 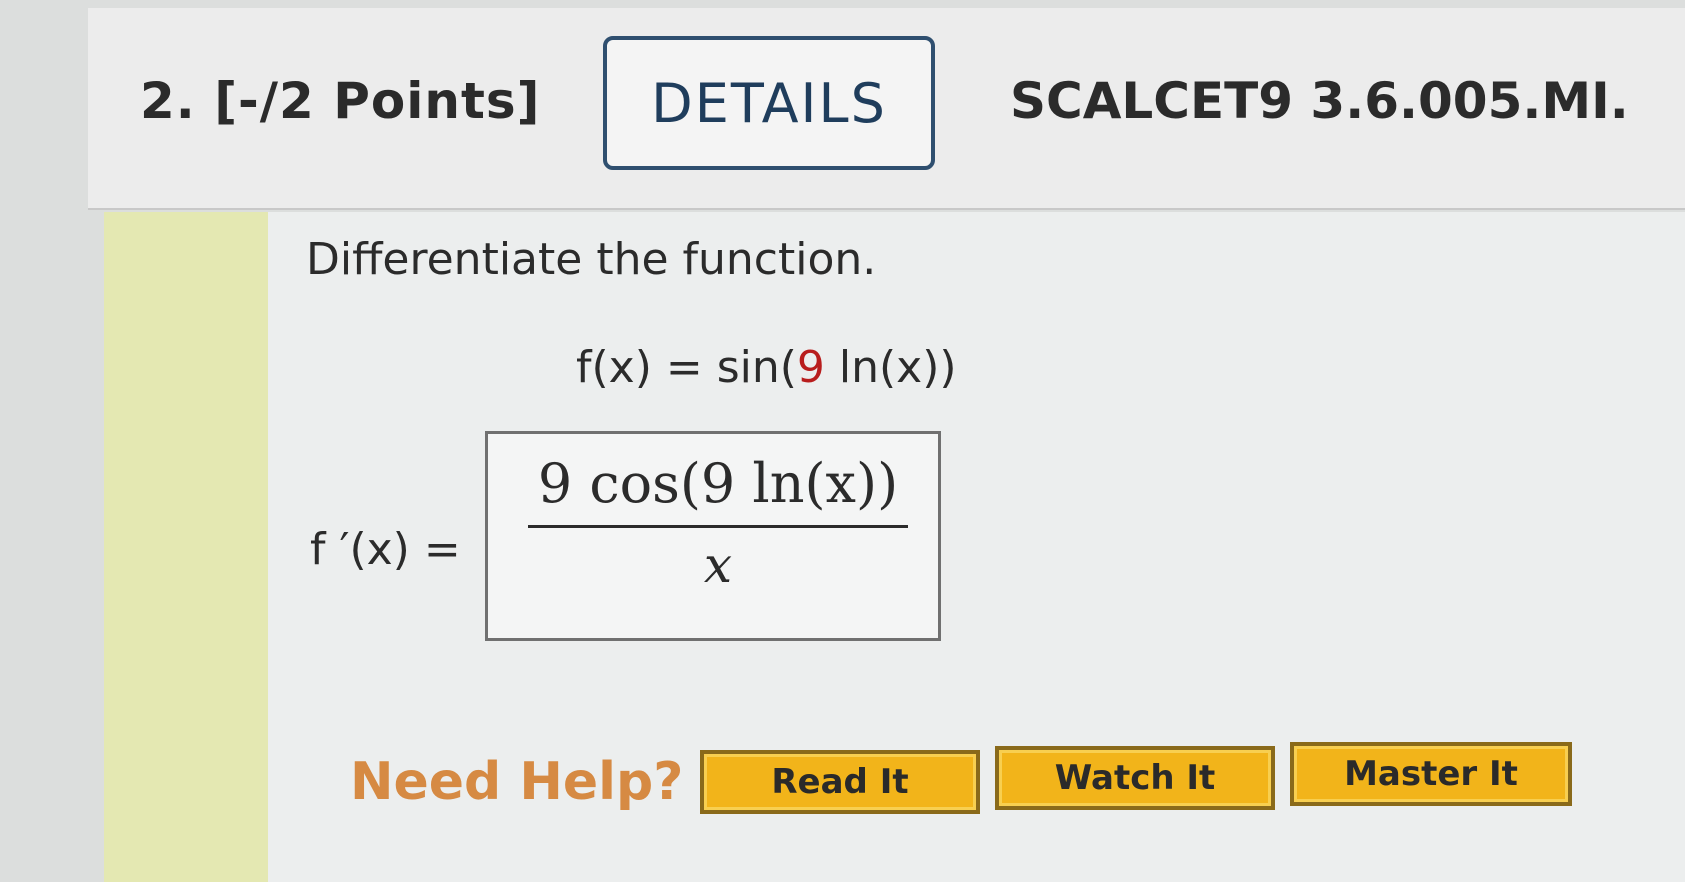 I want to click on answer-input: 9 cos(9 ln(x)) x, so click(x=713, y=536).